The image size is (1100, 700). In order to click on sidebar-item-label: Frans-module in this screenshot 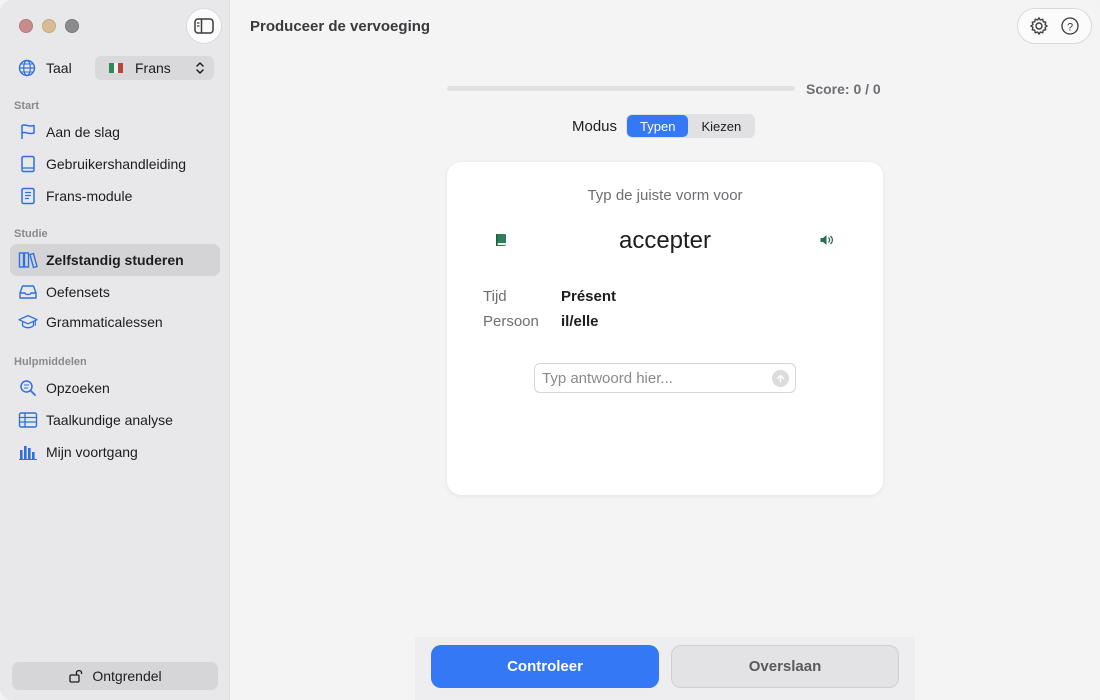, I will do `click(89, 196)`.